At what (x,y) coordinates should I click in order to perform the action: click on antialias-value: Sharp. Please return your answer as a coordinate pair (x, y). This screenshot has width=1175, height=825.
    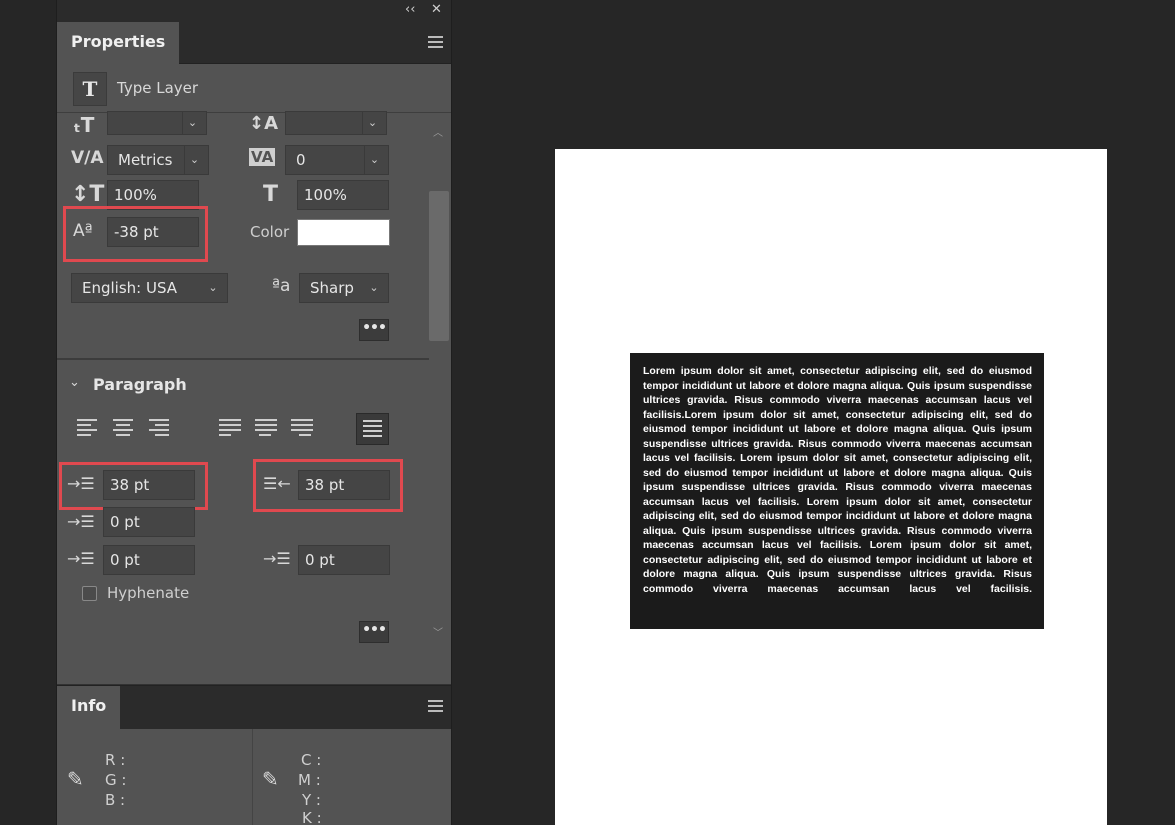
    Looking at the image, I should click on (332, 288).